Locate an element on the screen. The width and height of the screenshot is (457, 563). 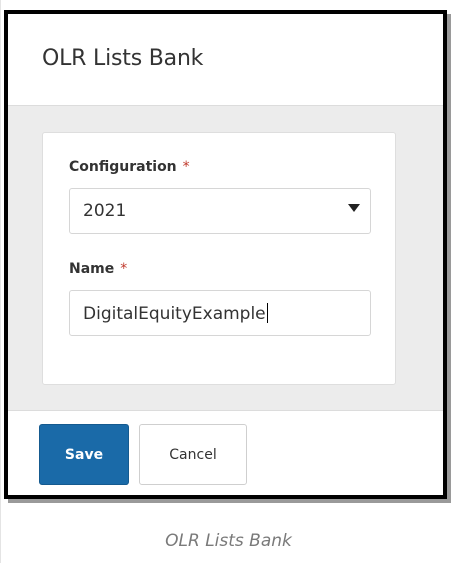
name-label: Name * is located at coordinates (98, 269).